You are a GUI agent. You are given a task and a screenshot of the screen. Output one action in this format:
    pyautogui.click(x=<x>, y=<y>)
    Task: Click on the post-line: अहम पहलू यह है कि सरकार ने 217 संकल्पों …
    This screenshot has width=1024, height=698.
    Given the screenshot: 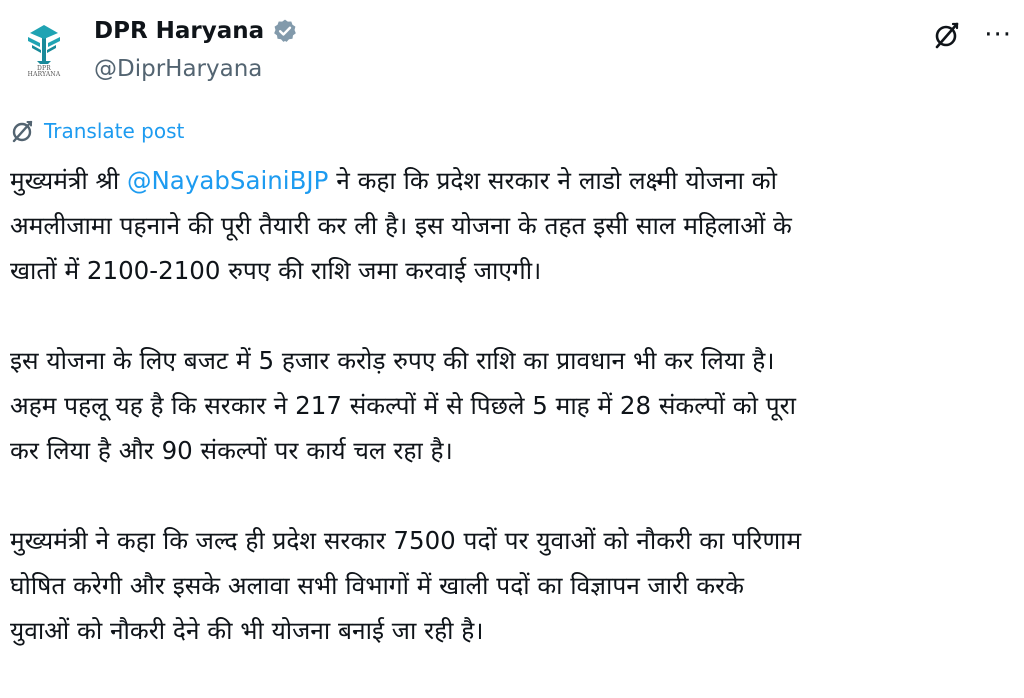 What is the action you would take?
    pyautogui.click(x=403, y=405)
    